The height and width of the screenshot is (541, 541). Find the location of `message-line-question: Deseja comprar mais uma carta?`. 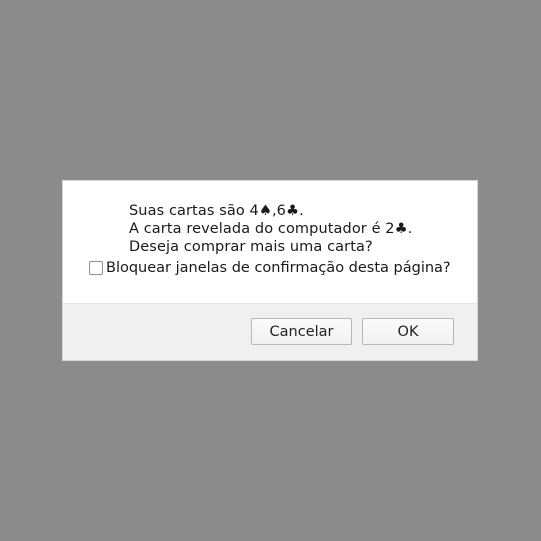

message-line-question: Deseja comprar mais uma carta? is located at coordinates (251, 247).